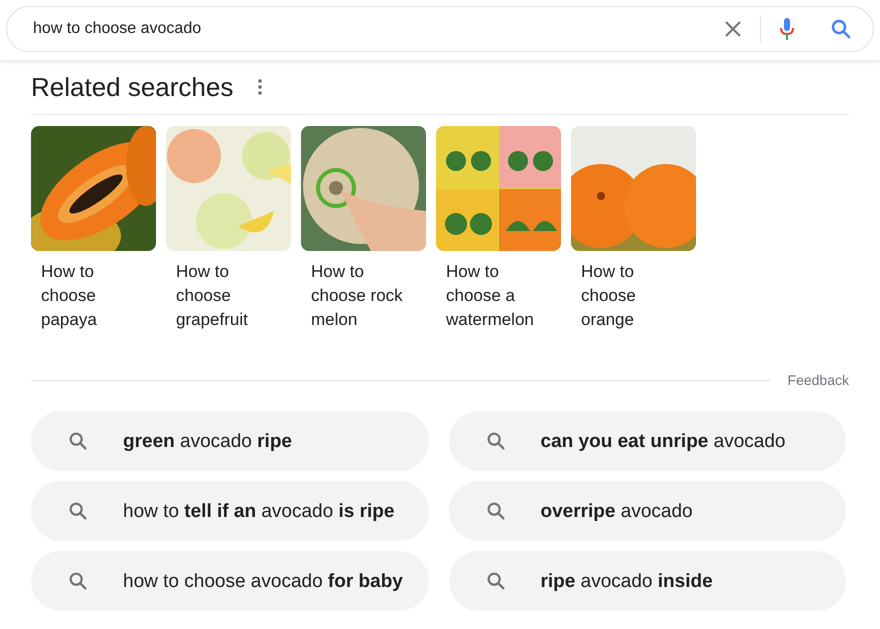 The height and width of the screenshot is (629, 880). What do you see at coordinates (93, 296) in the screenshot?
I see `related-search-link: How to choose papaya` at bounding box center [93, 296].